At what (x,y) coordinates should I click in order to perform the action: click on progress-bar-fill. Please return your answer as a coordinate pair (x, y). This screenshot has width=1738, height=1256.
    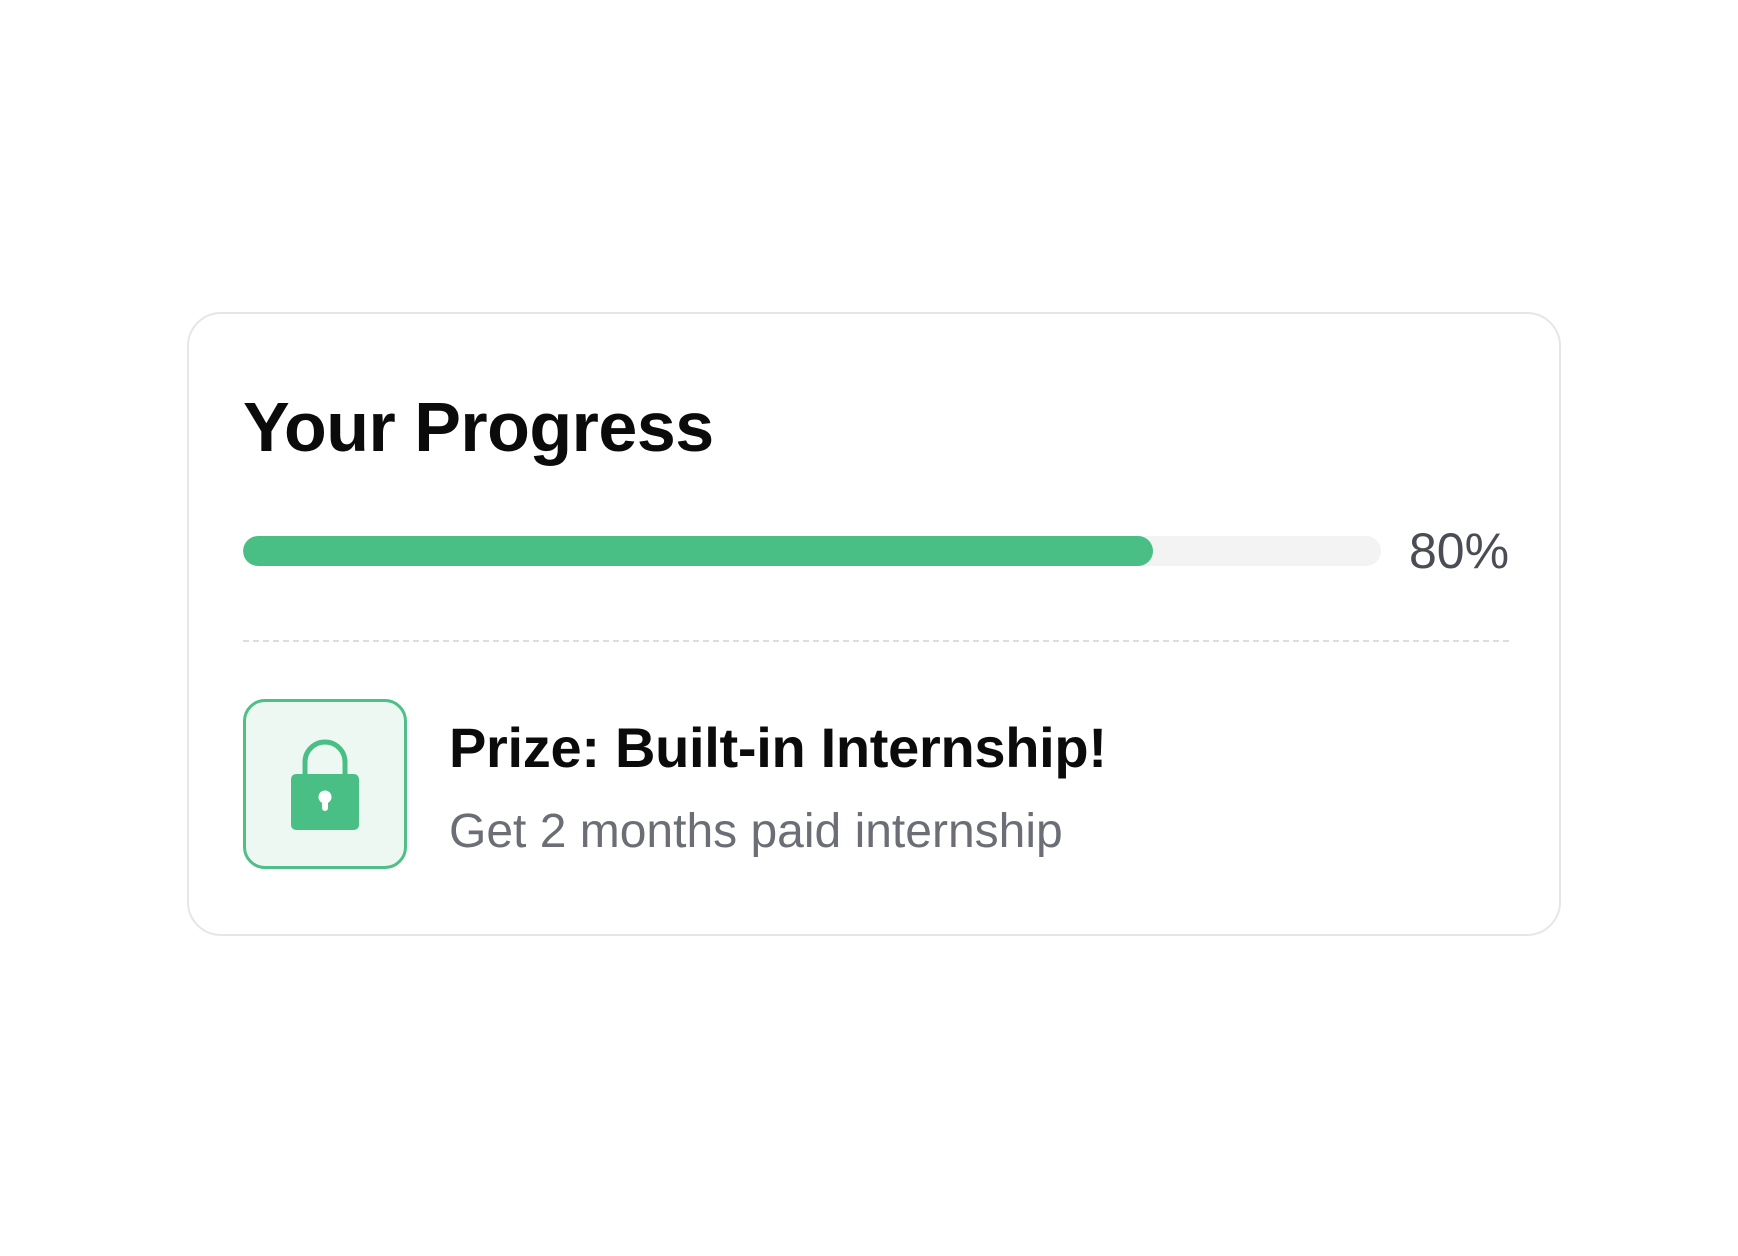
    Looking at the image, I should click on (698, 551).